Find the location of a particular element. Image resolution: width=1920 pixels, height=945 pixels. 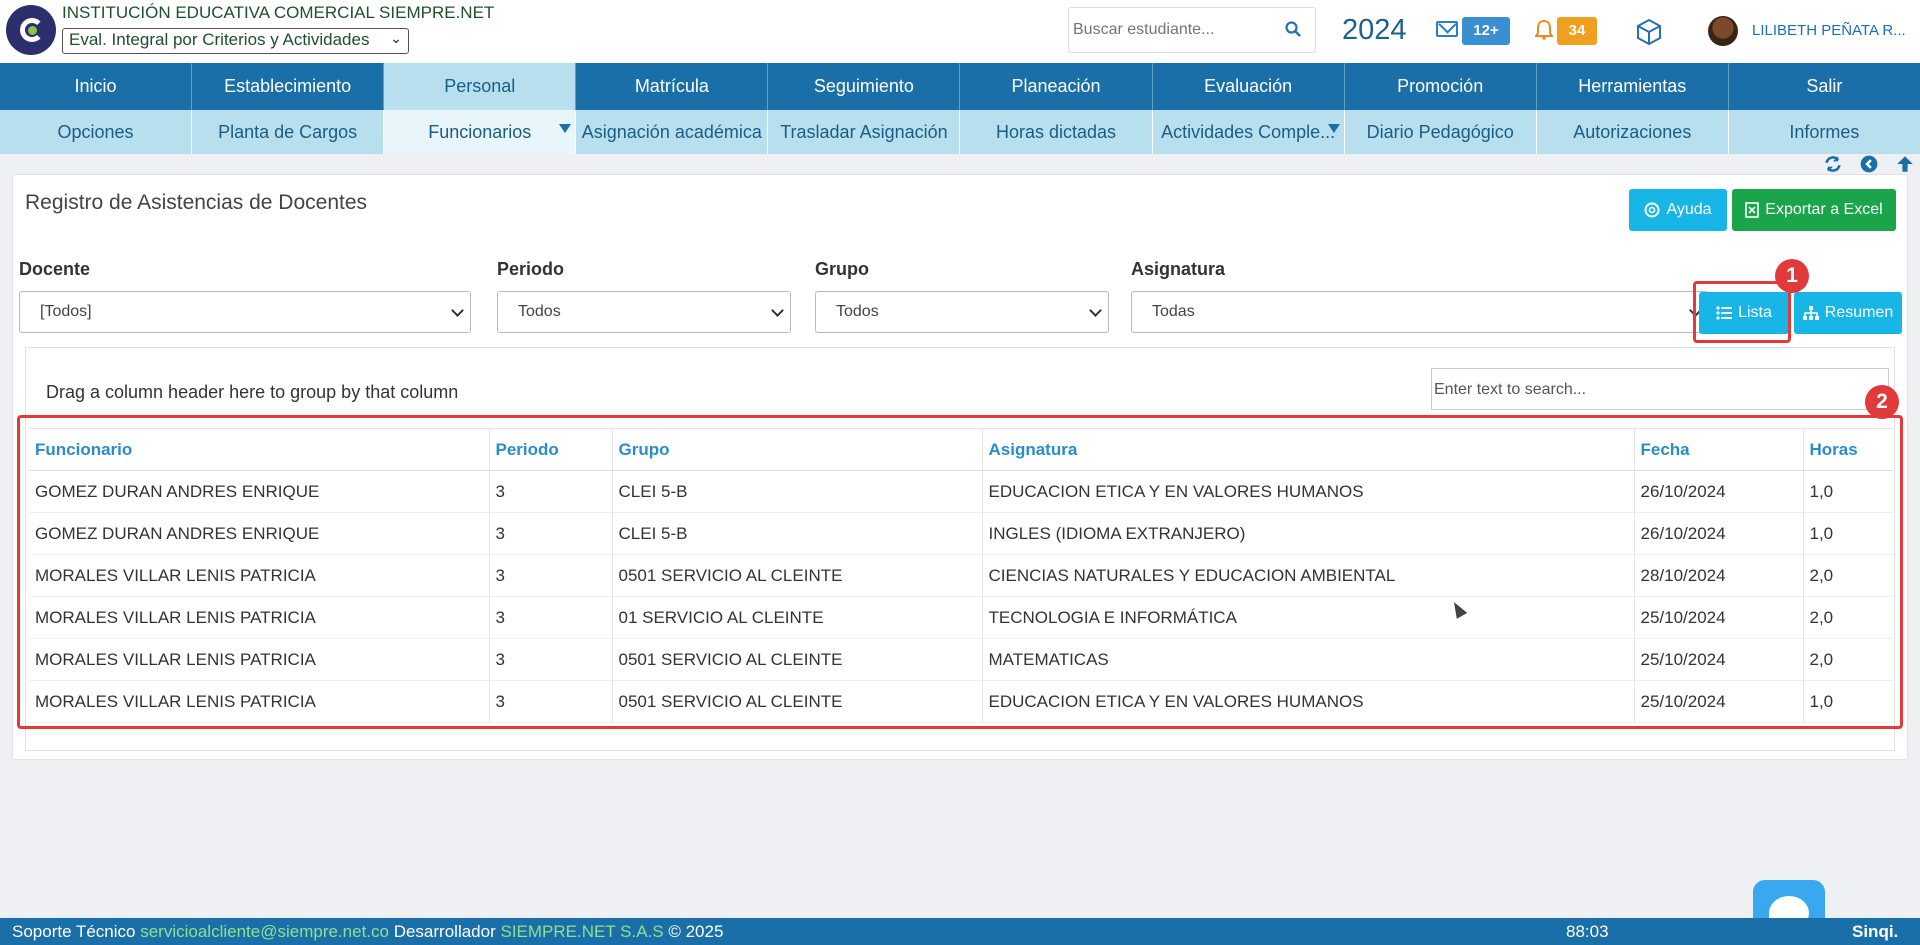

subnav-planta-de-cargos: Planta de Cargos is located at coordinates (288, 132).